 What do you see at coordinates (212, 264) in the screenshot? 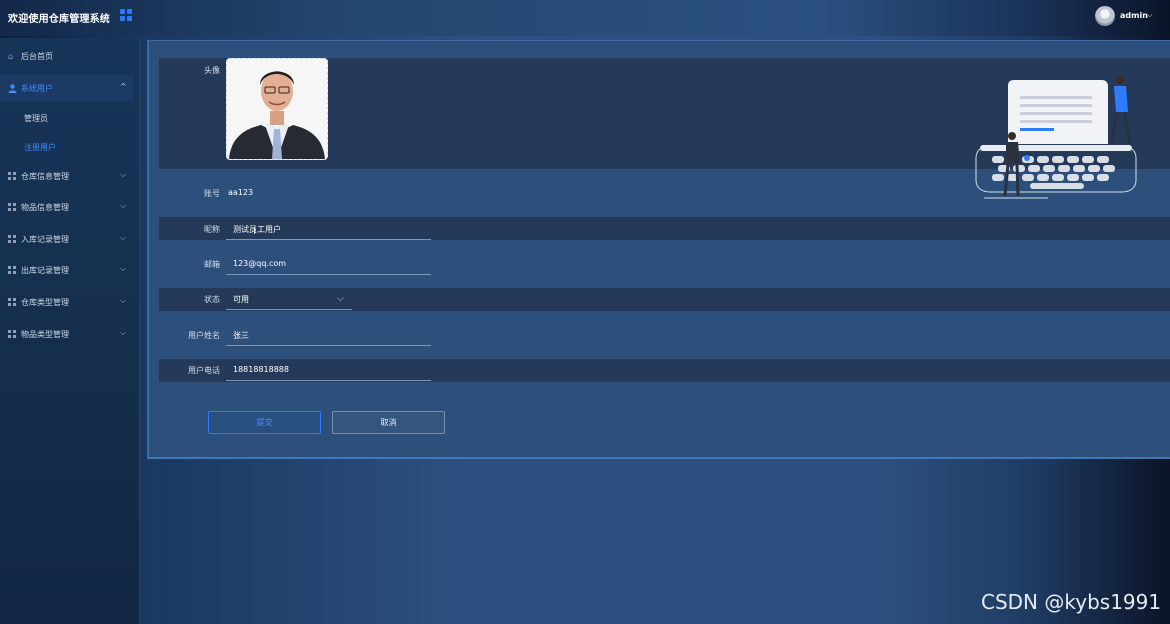
I see `email-label: 邮箱` at bounding box center [212, 264].